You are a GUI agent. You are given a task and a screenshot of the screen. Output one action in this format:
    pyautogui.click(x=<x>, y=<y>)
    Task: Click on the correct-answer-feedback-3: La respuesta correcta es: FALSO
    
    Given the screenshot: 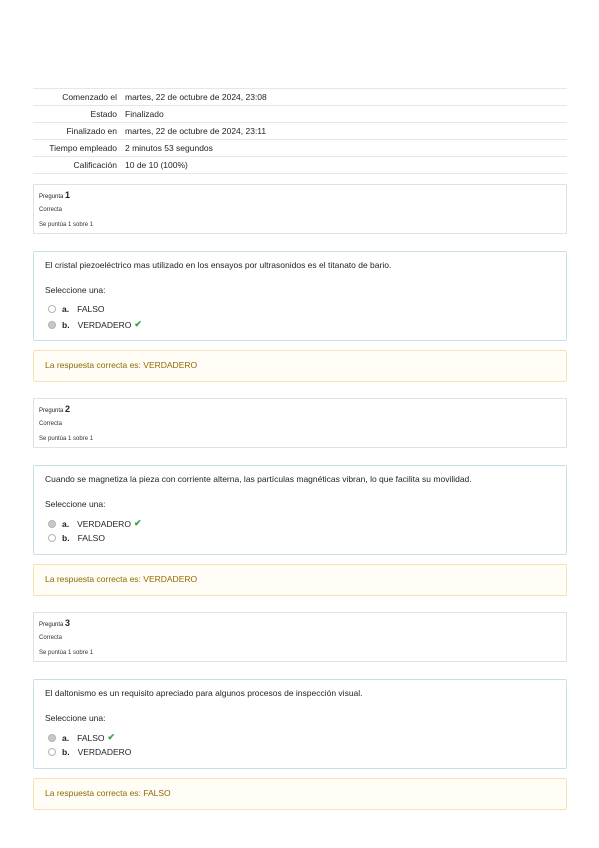 What is the action you would take?
    pyautogui.click(x=300, y=794)
    